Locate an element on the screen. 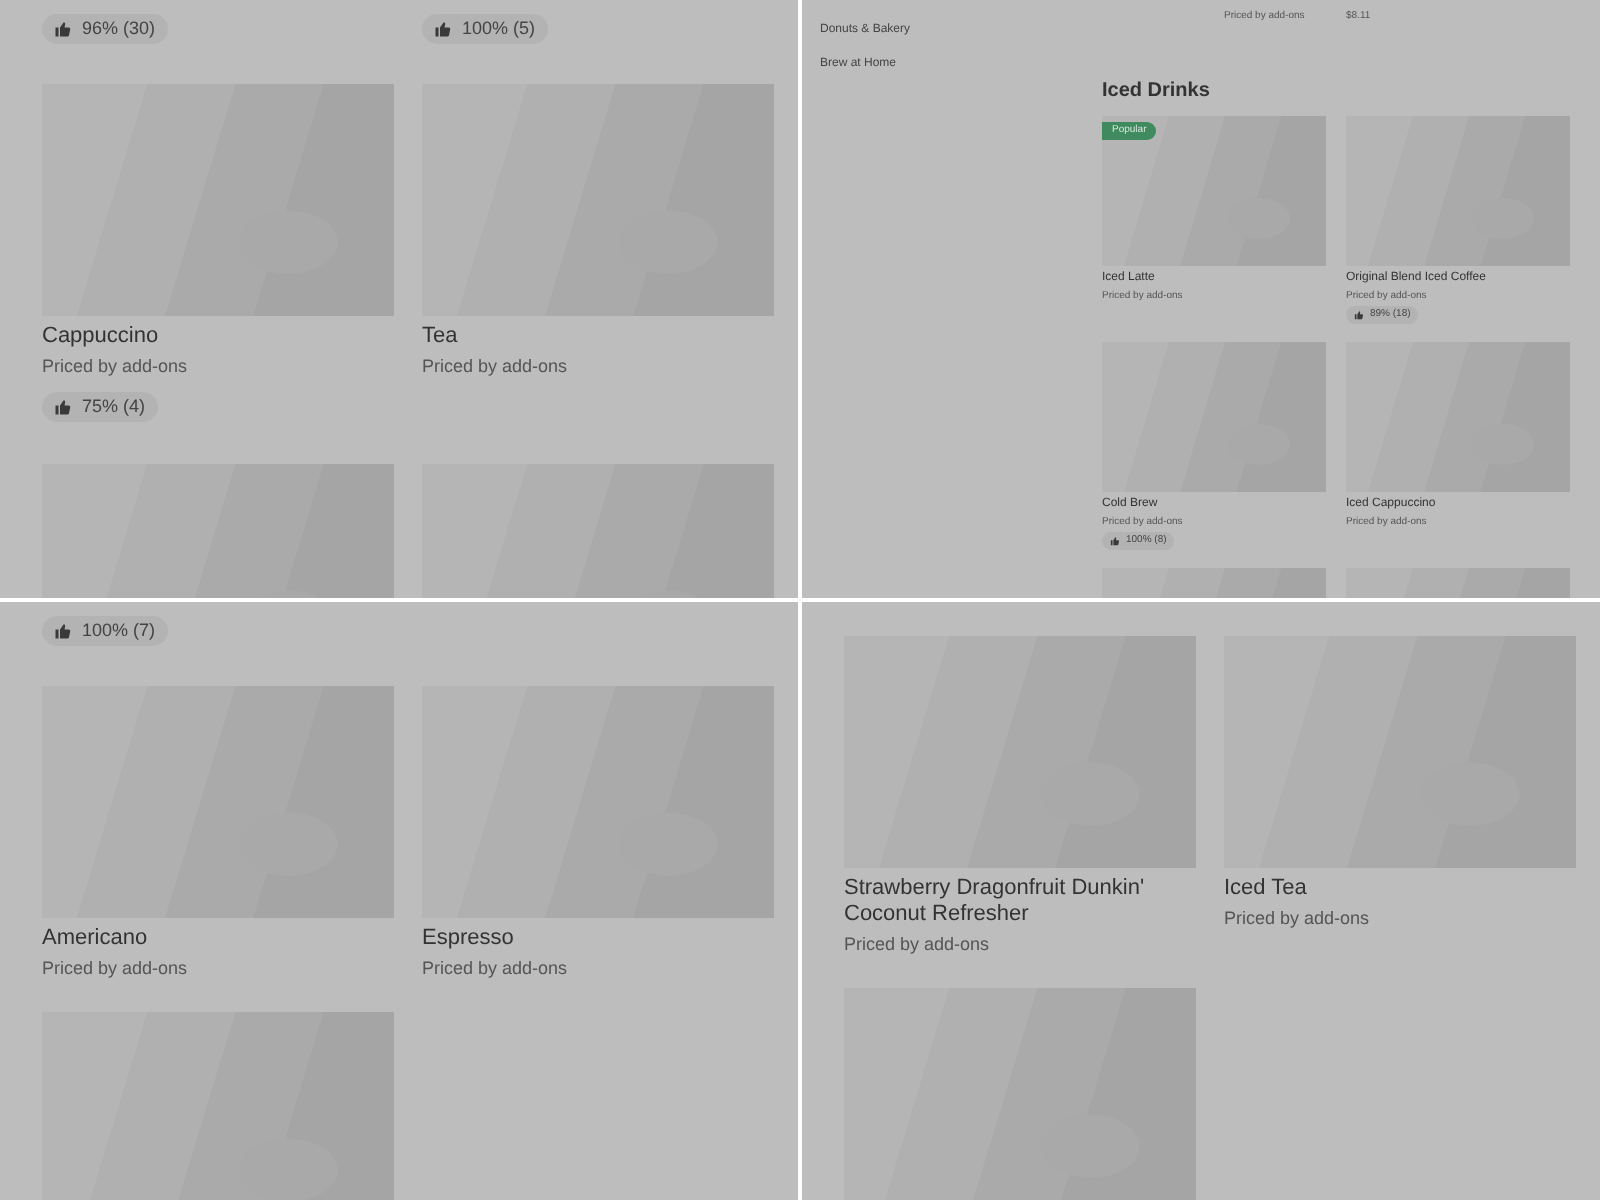 This screenshot has width=1600, height=1200. item-title: Strawberry Dragonfruit Dunkin' Coconut Refresher is located at coordinates (1020, 902).